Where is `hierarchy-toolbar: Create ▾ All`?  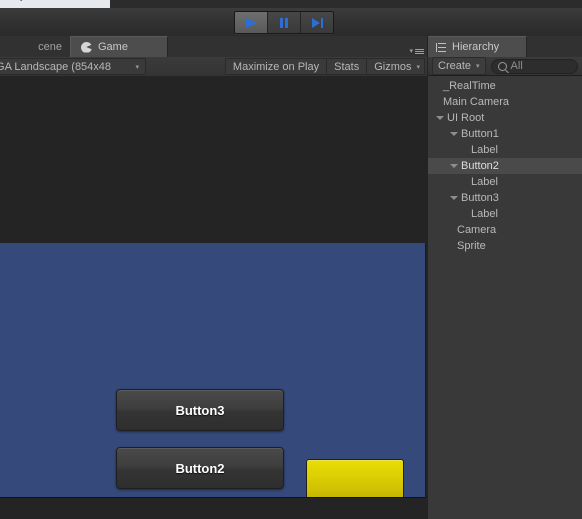
hierarchy-toolbar: Create ▾ All is located at coordinates (505, 66).